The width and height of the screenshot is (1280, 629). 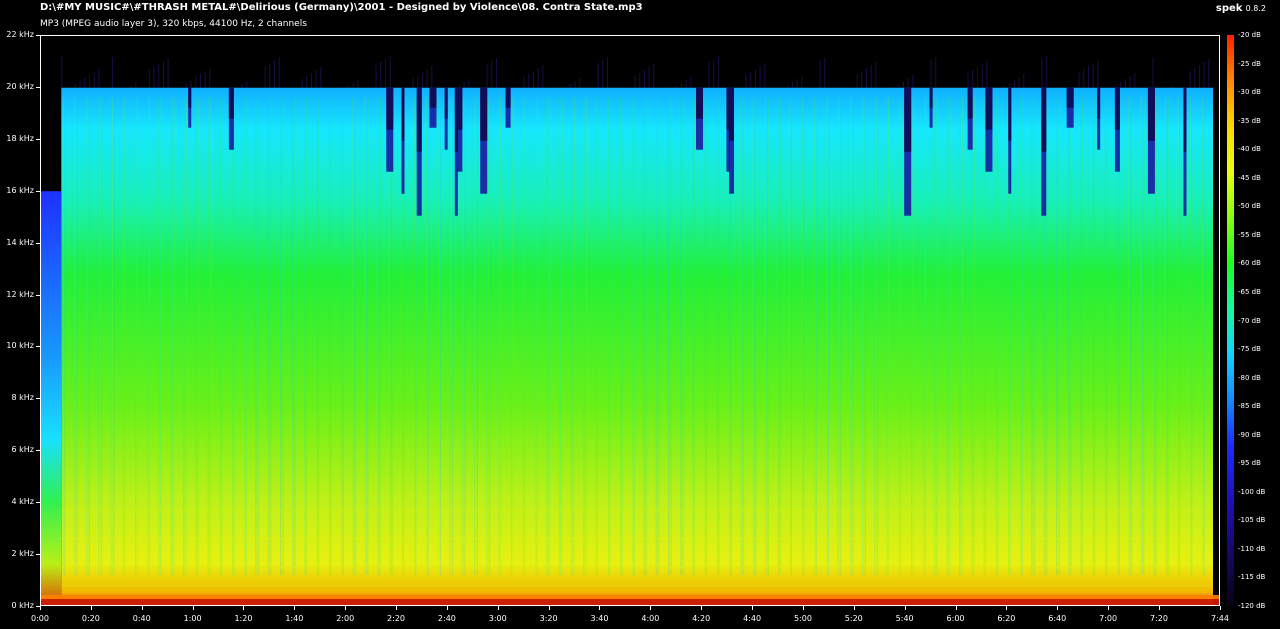 What do you see at coordinates (1249, 291) in the screenshot?
I see `db-tick-label: -65 dB` at bounding box center [1249, 291].